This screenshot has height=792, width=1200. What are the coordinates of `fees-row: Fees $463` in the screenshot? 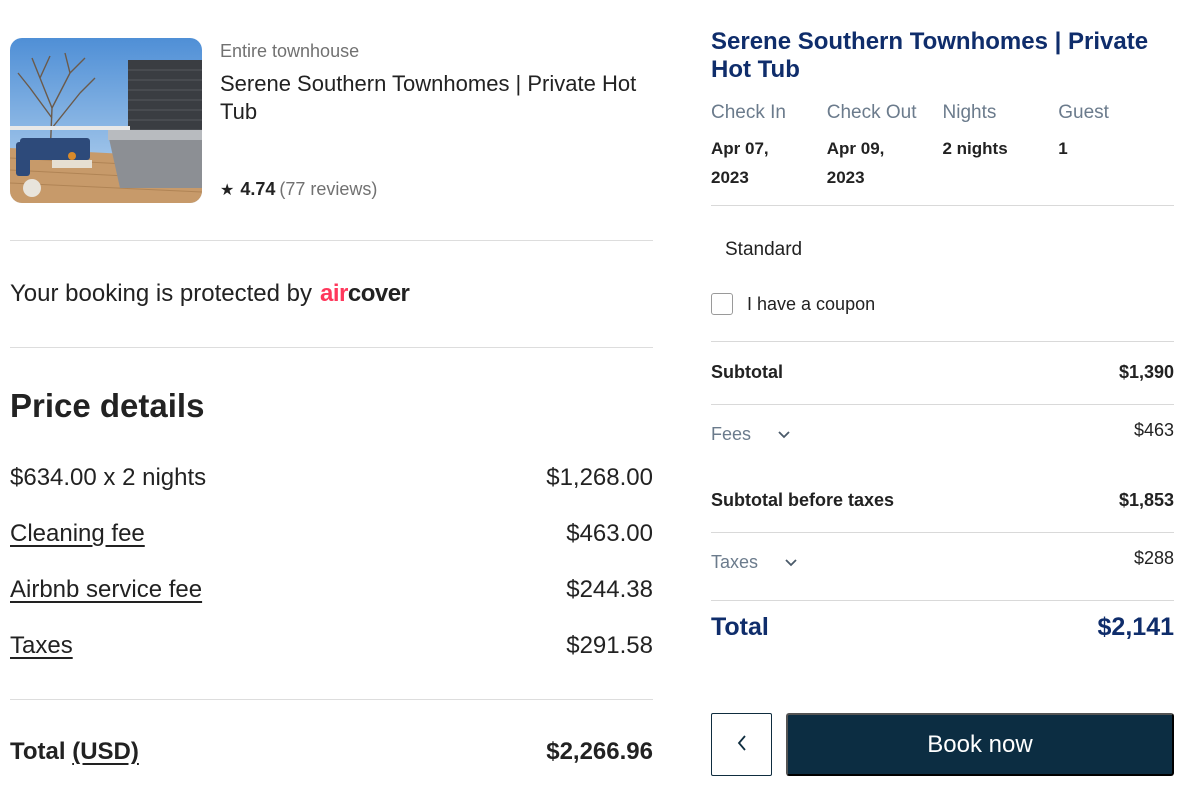 It's located at (942, 432).